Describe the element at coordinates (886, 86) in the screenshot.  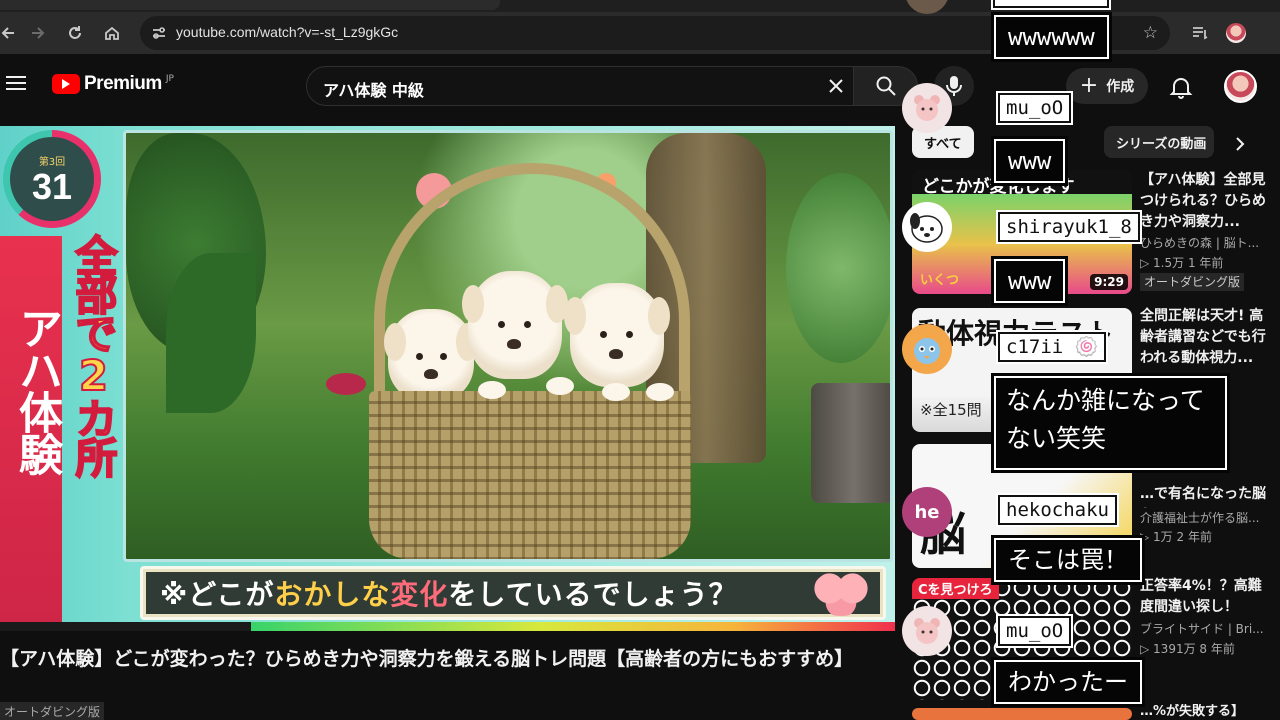
I see `search-icon` at that location.